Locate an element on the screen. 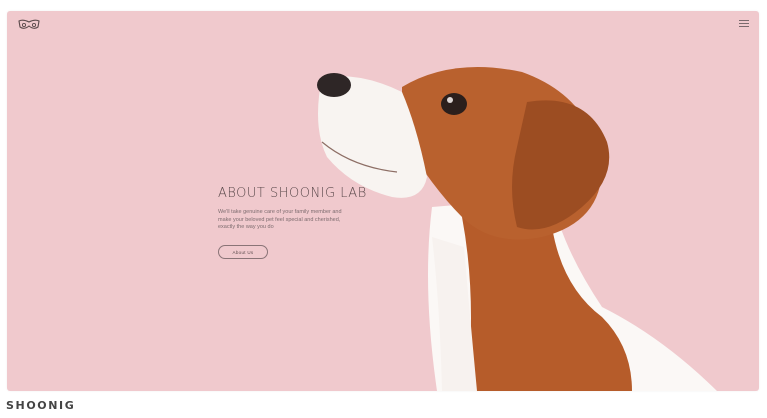 This screenshot has width=767, height=418. hero-title: ABOUT SHOONIG LAB is located at coordinates (292, 193).